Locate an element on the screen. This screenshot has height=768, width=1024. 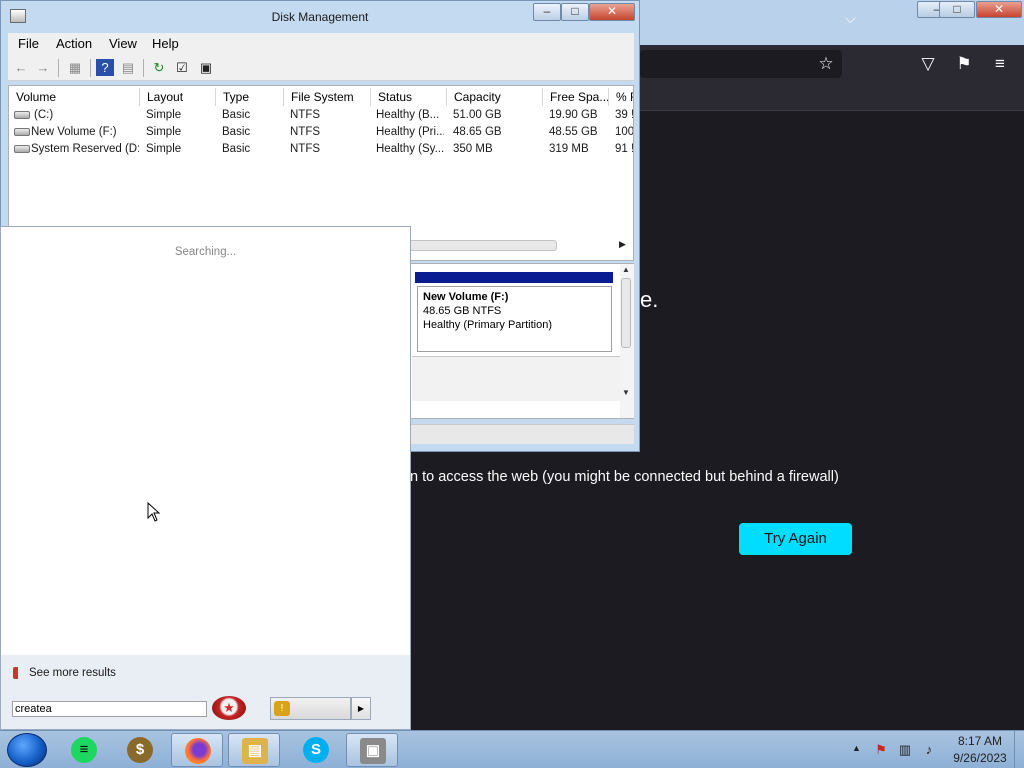
partition-health: Healthy (Primary Partition) is located at coordinates (487, 325).